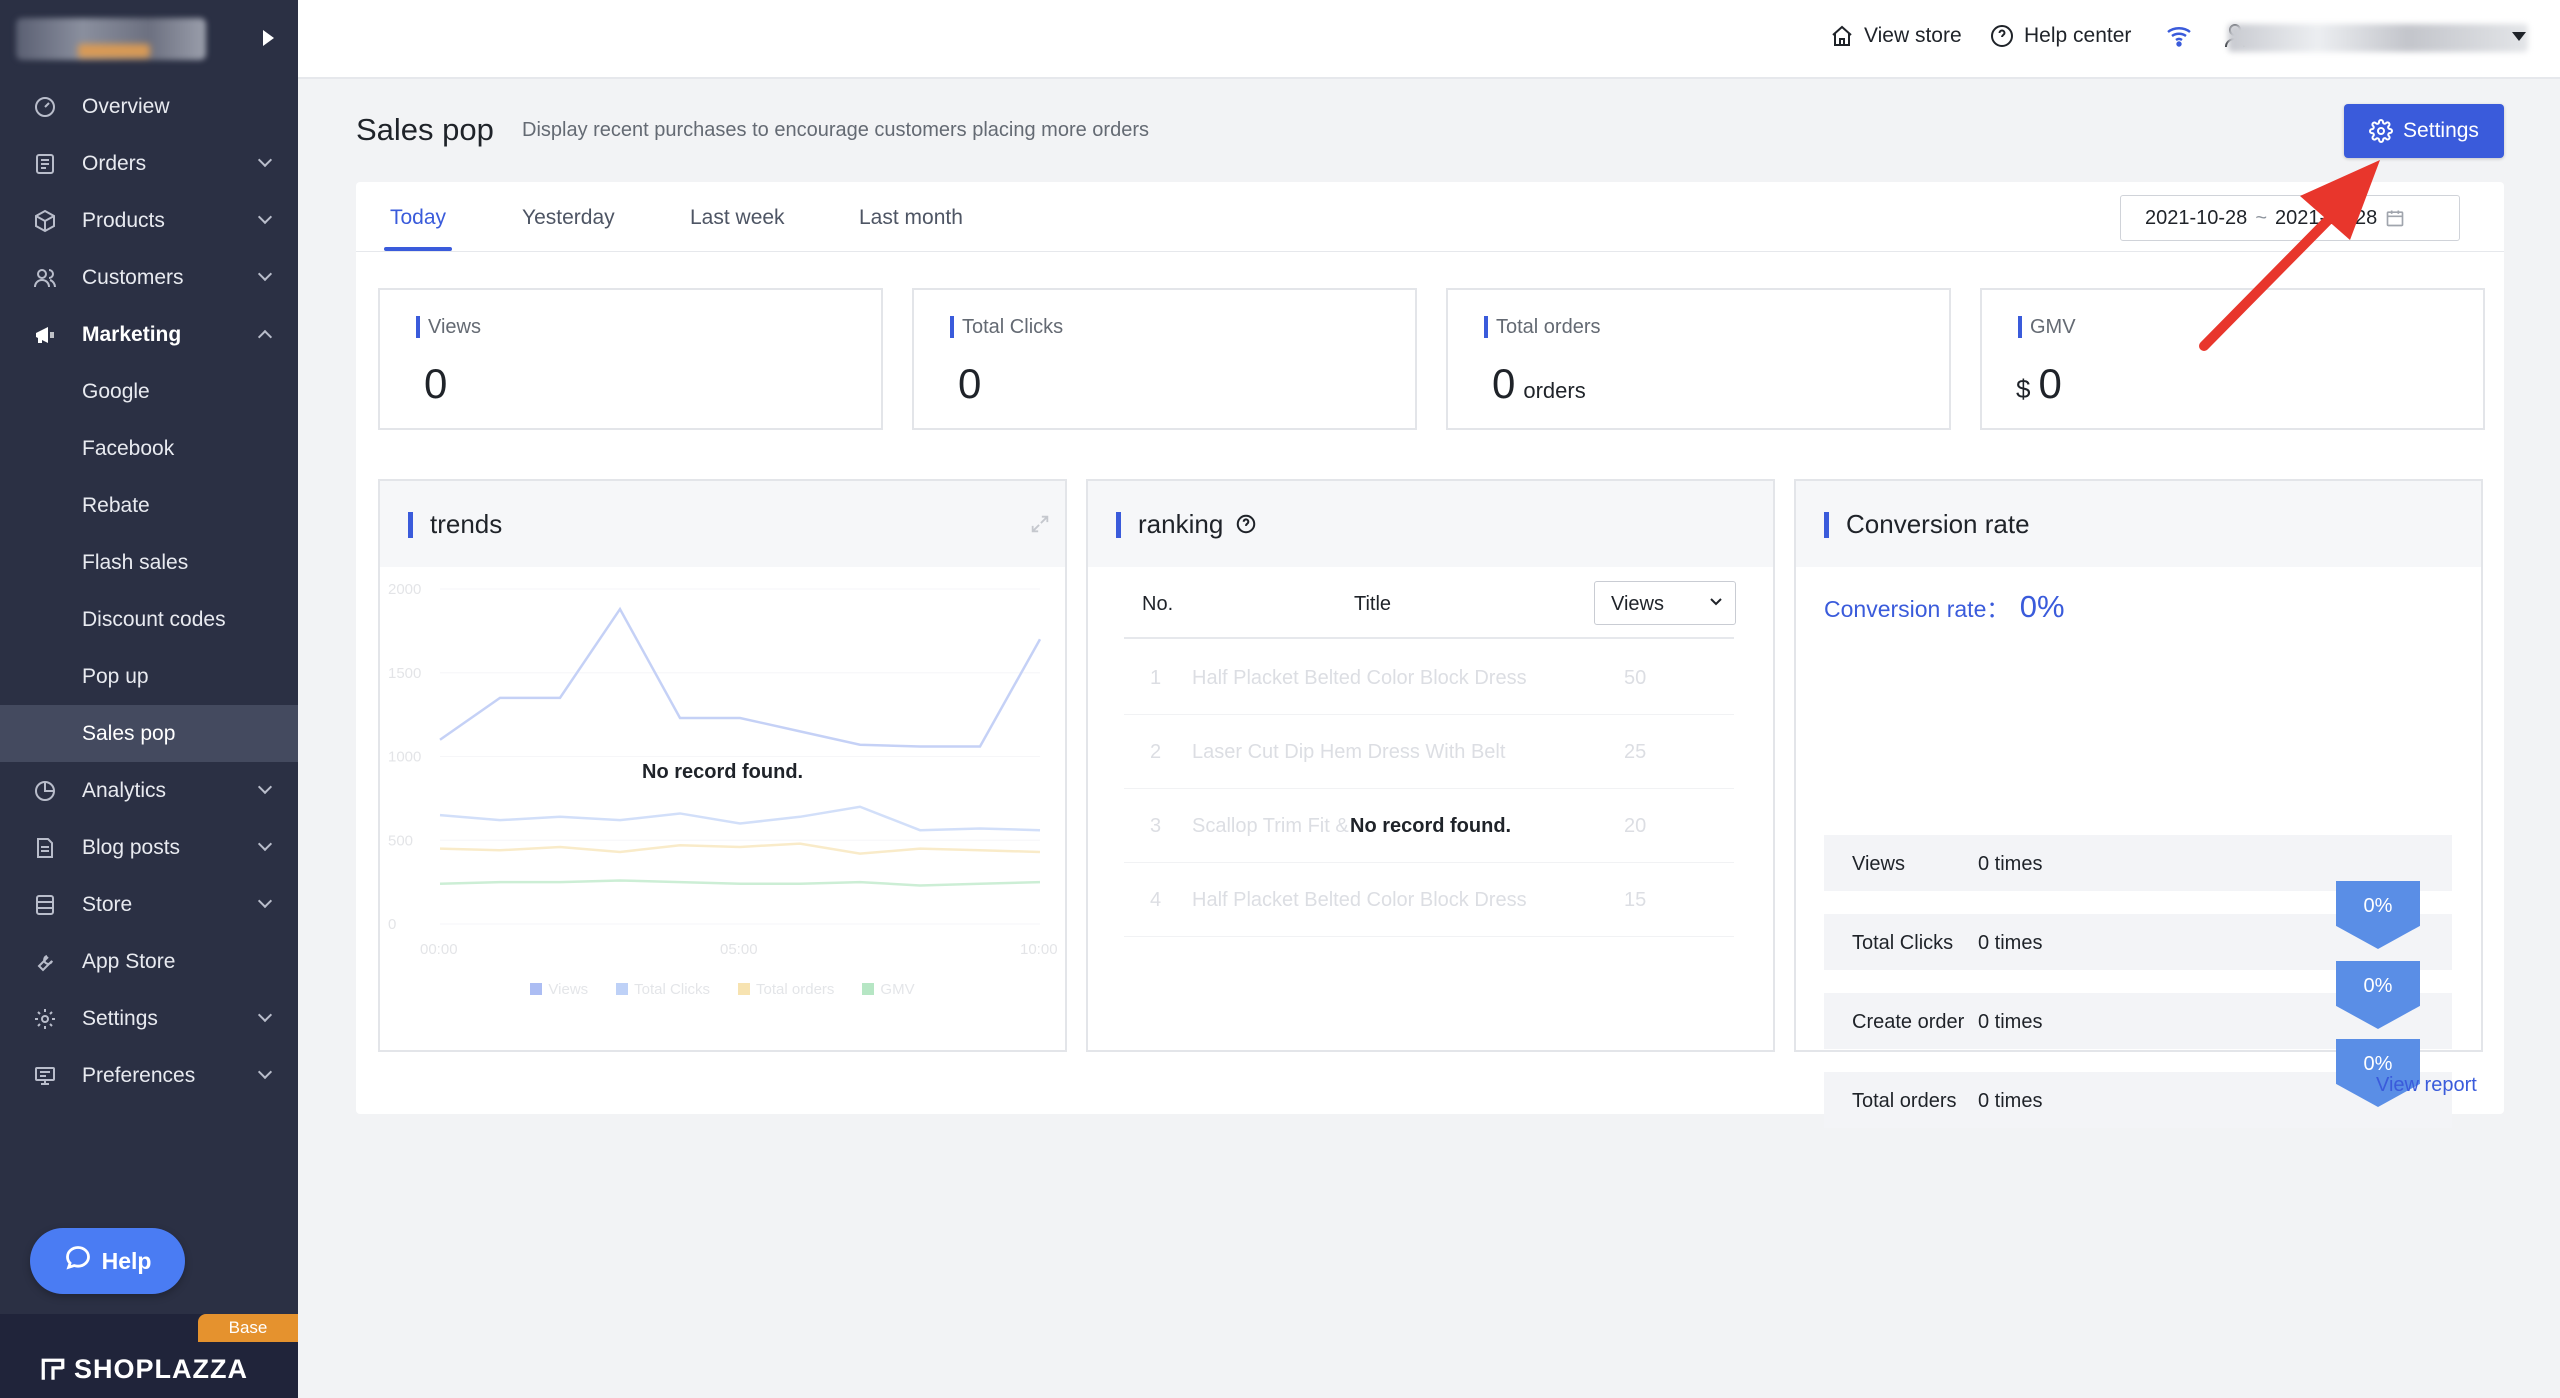 Image resolution: width=2560 pixels, height=1398 pixels. Describe the element at coordinates (149, 790) in the screenshot. I see `sidebar-item-analytics: Analytics` at that location.